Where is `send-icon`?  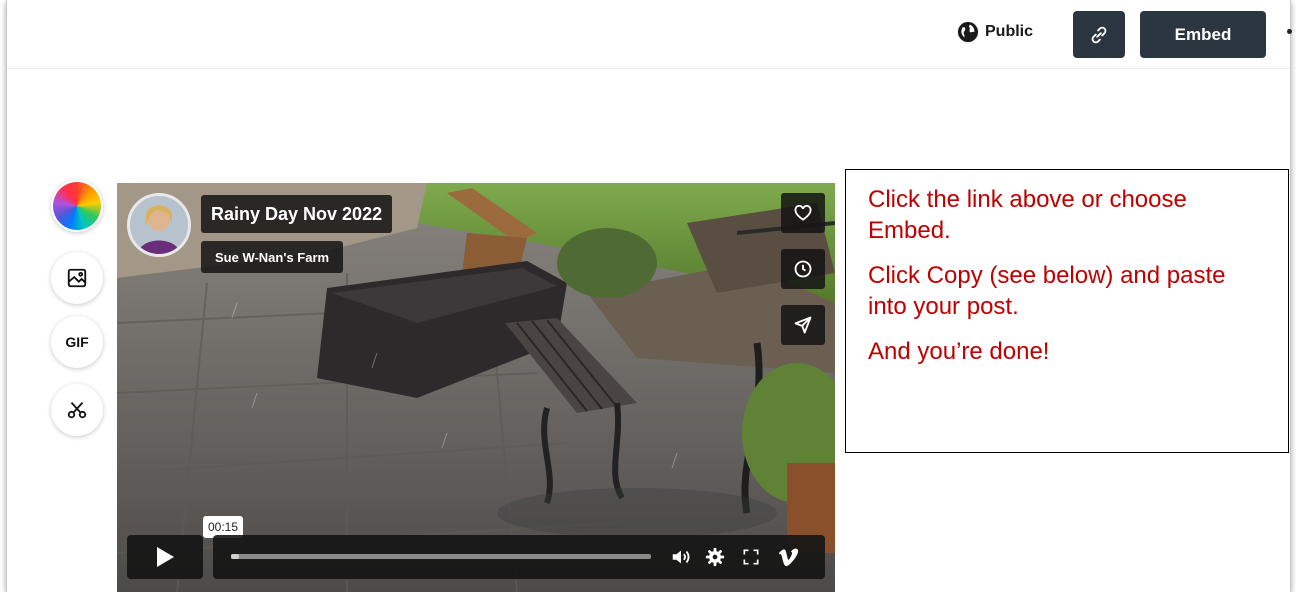
send-icon is located at coordinates (803, 325).